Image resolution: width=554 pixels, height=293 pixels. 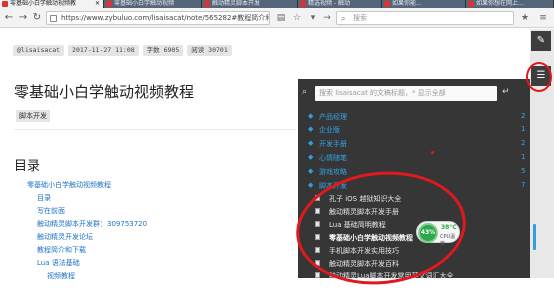 I want to click on forward-arrow-icon: →, so click(x=23, y=18).